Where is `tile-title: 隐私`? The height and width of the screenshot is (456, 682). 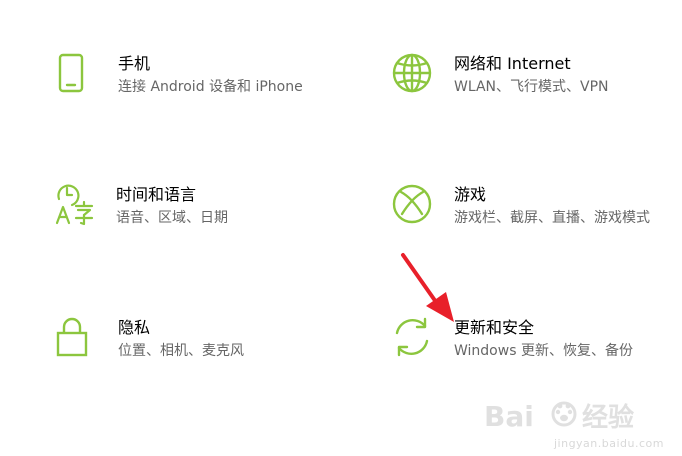
tile-title: 隐私 is located at coordinates (134, 327).